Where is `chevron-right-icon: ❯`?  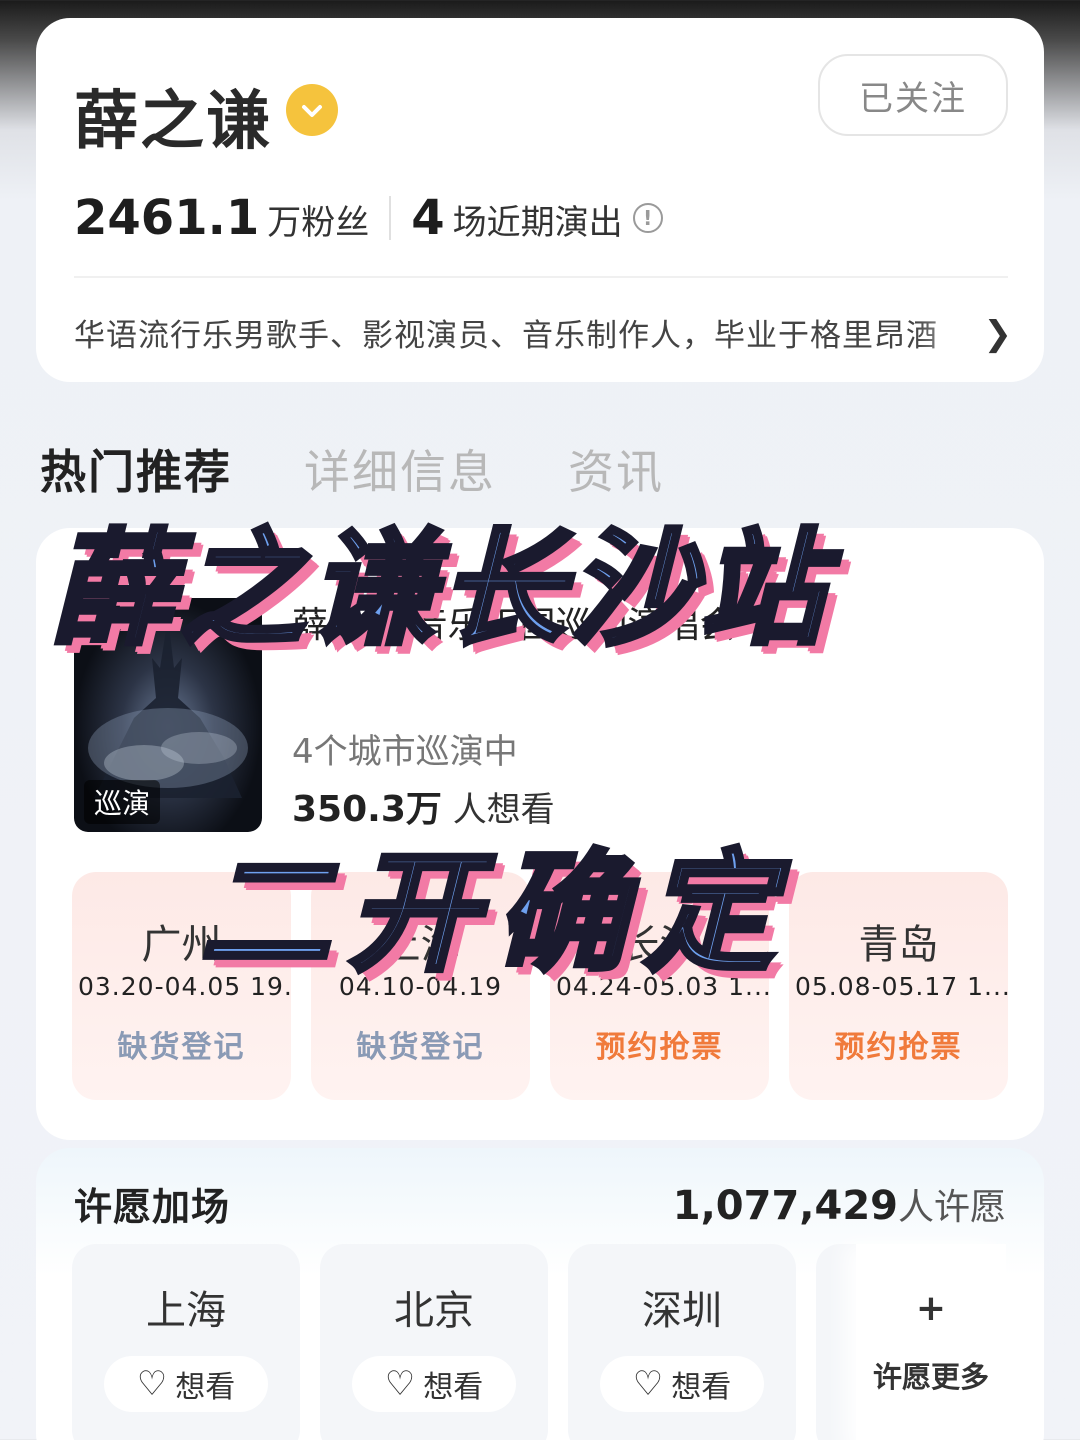 chevron-right-icon: ❯ is located at coordinates (998, 334).